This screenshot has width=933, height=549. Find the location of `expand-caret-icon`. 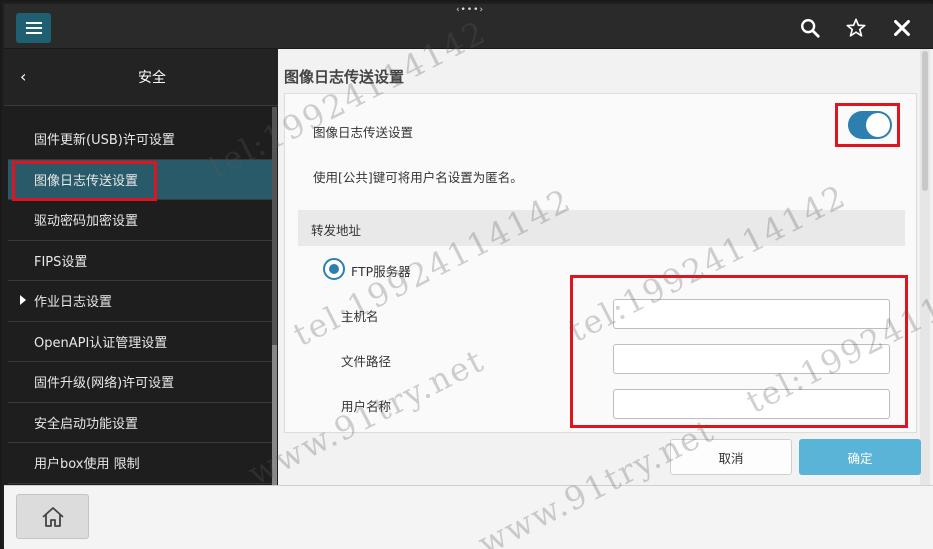

expand-caret-icon is located at coordinates (23, 300).